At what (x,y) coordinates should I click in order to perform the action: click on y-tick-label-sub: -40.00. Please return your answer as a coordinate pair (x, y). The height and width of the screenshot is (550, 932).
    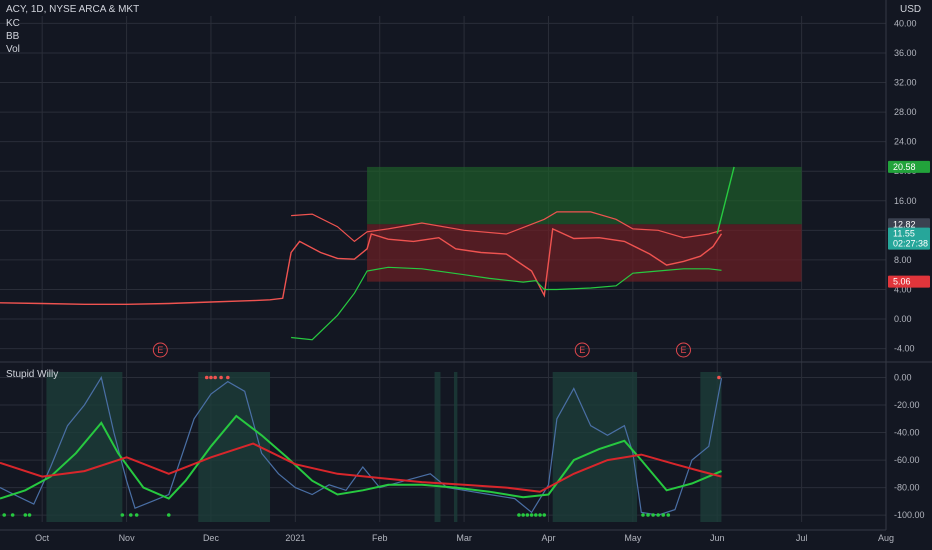
    Looking at the image, I should click on (907, 433).